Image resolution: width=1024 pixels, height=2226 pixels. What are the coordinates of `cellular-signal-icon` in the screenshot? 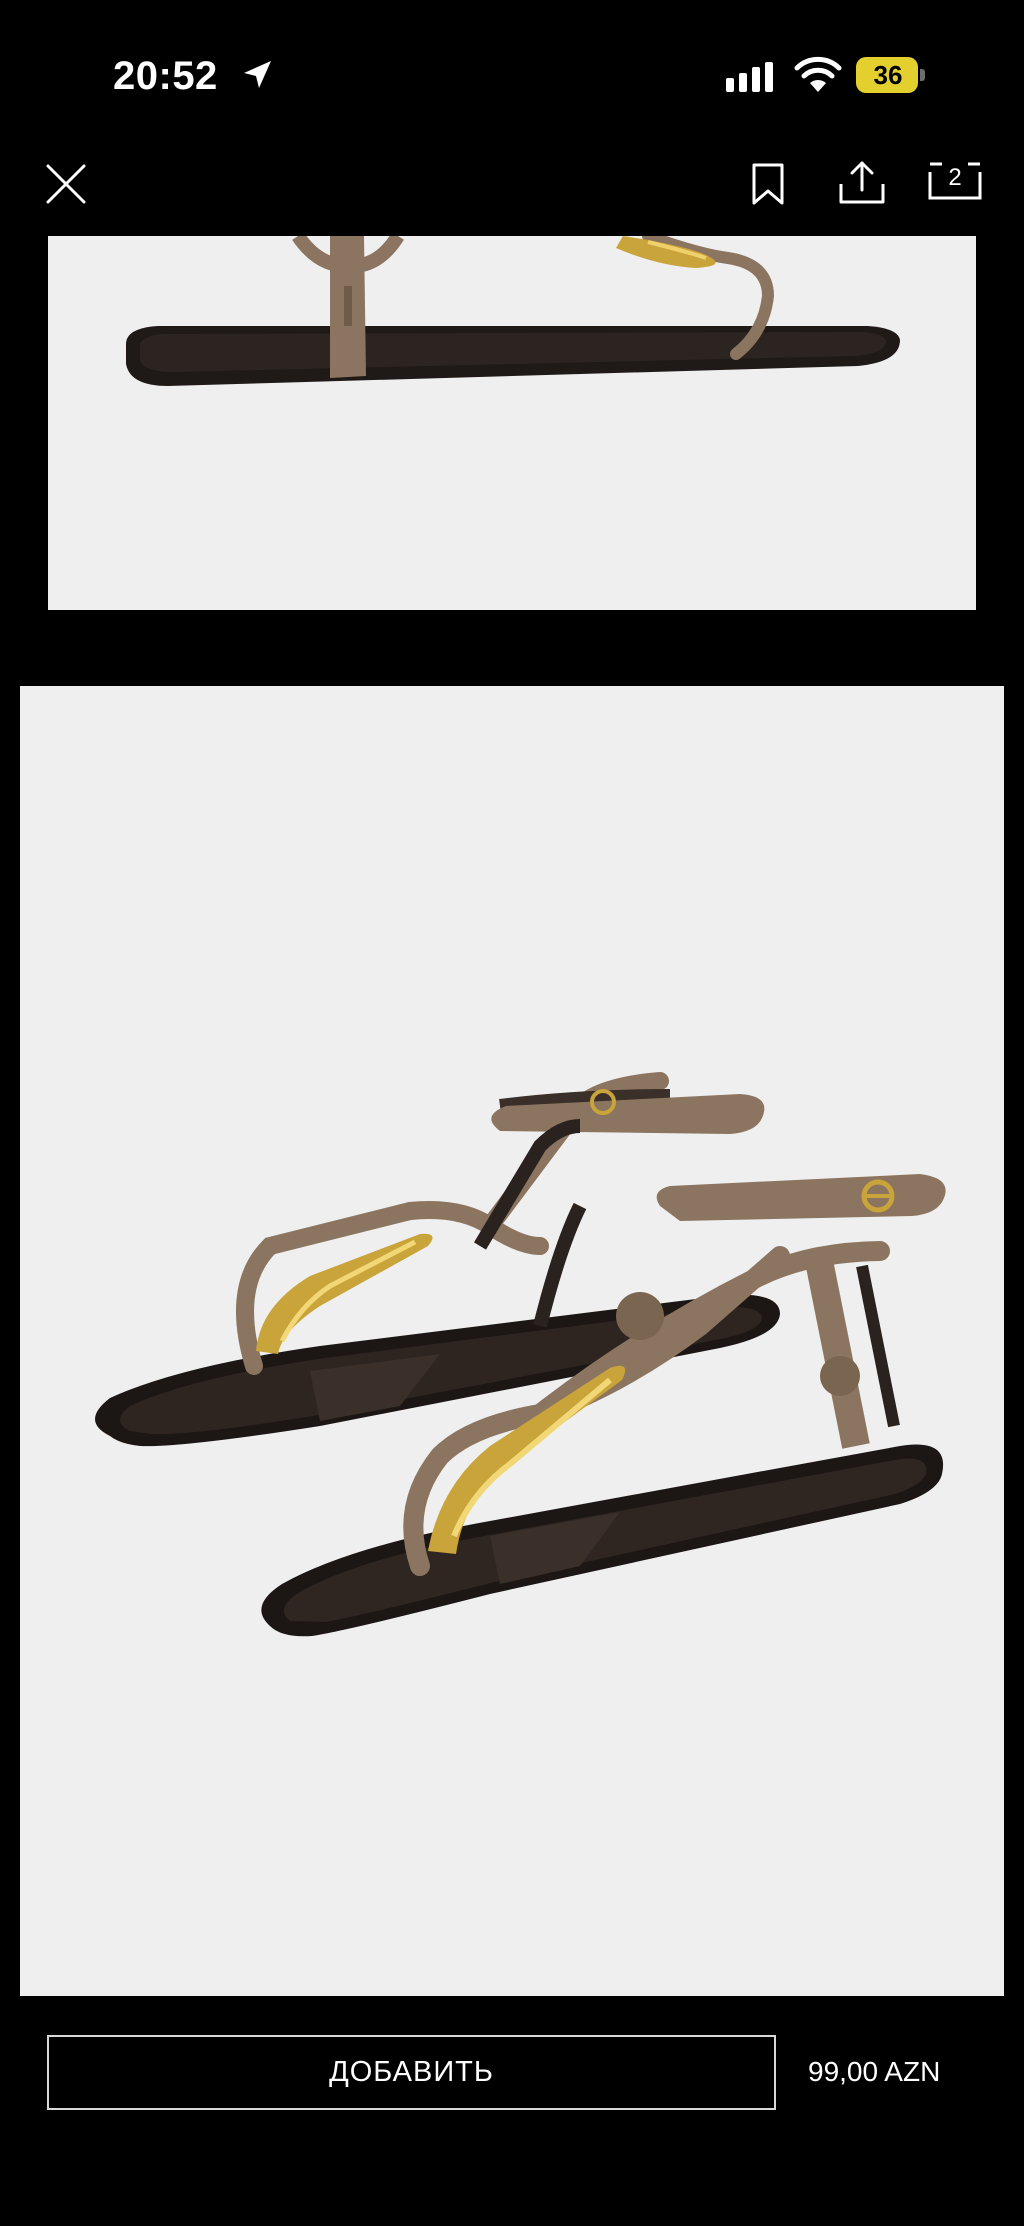 It's located at (749, 77).